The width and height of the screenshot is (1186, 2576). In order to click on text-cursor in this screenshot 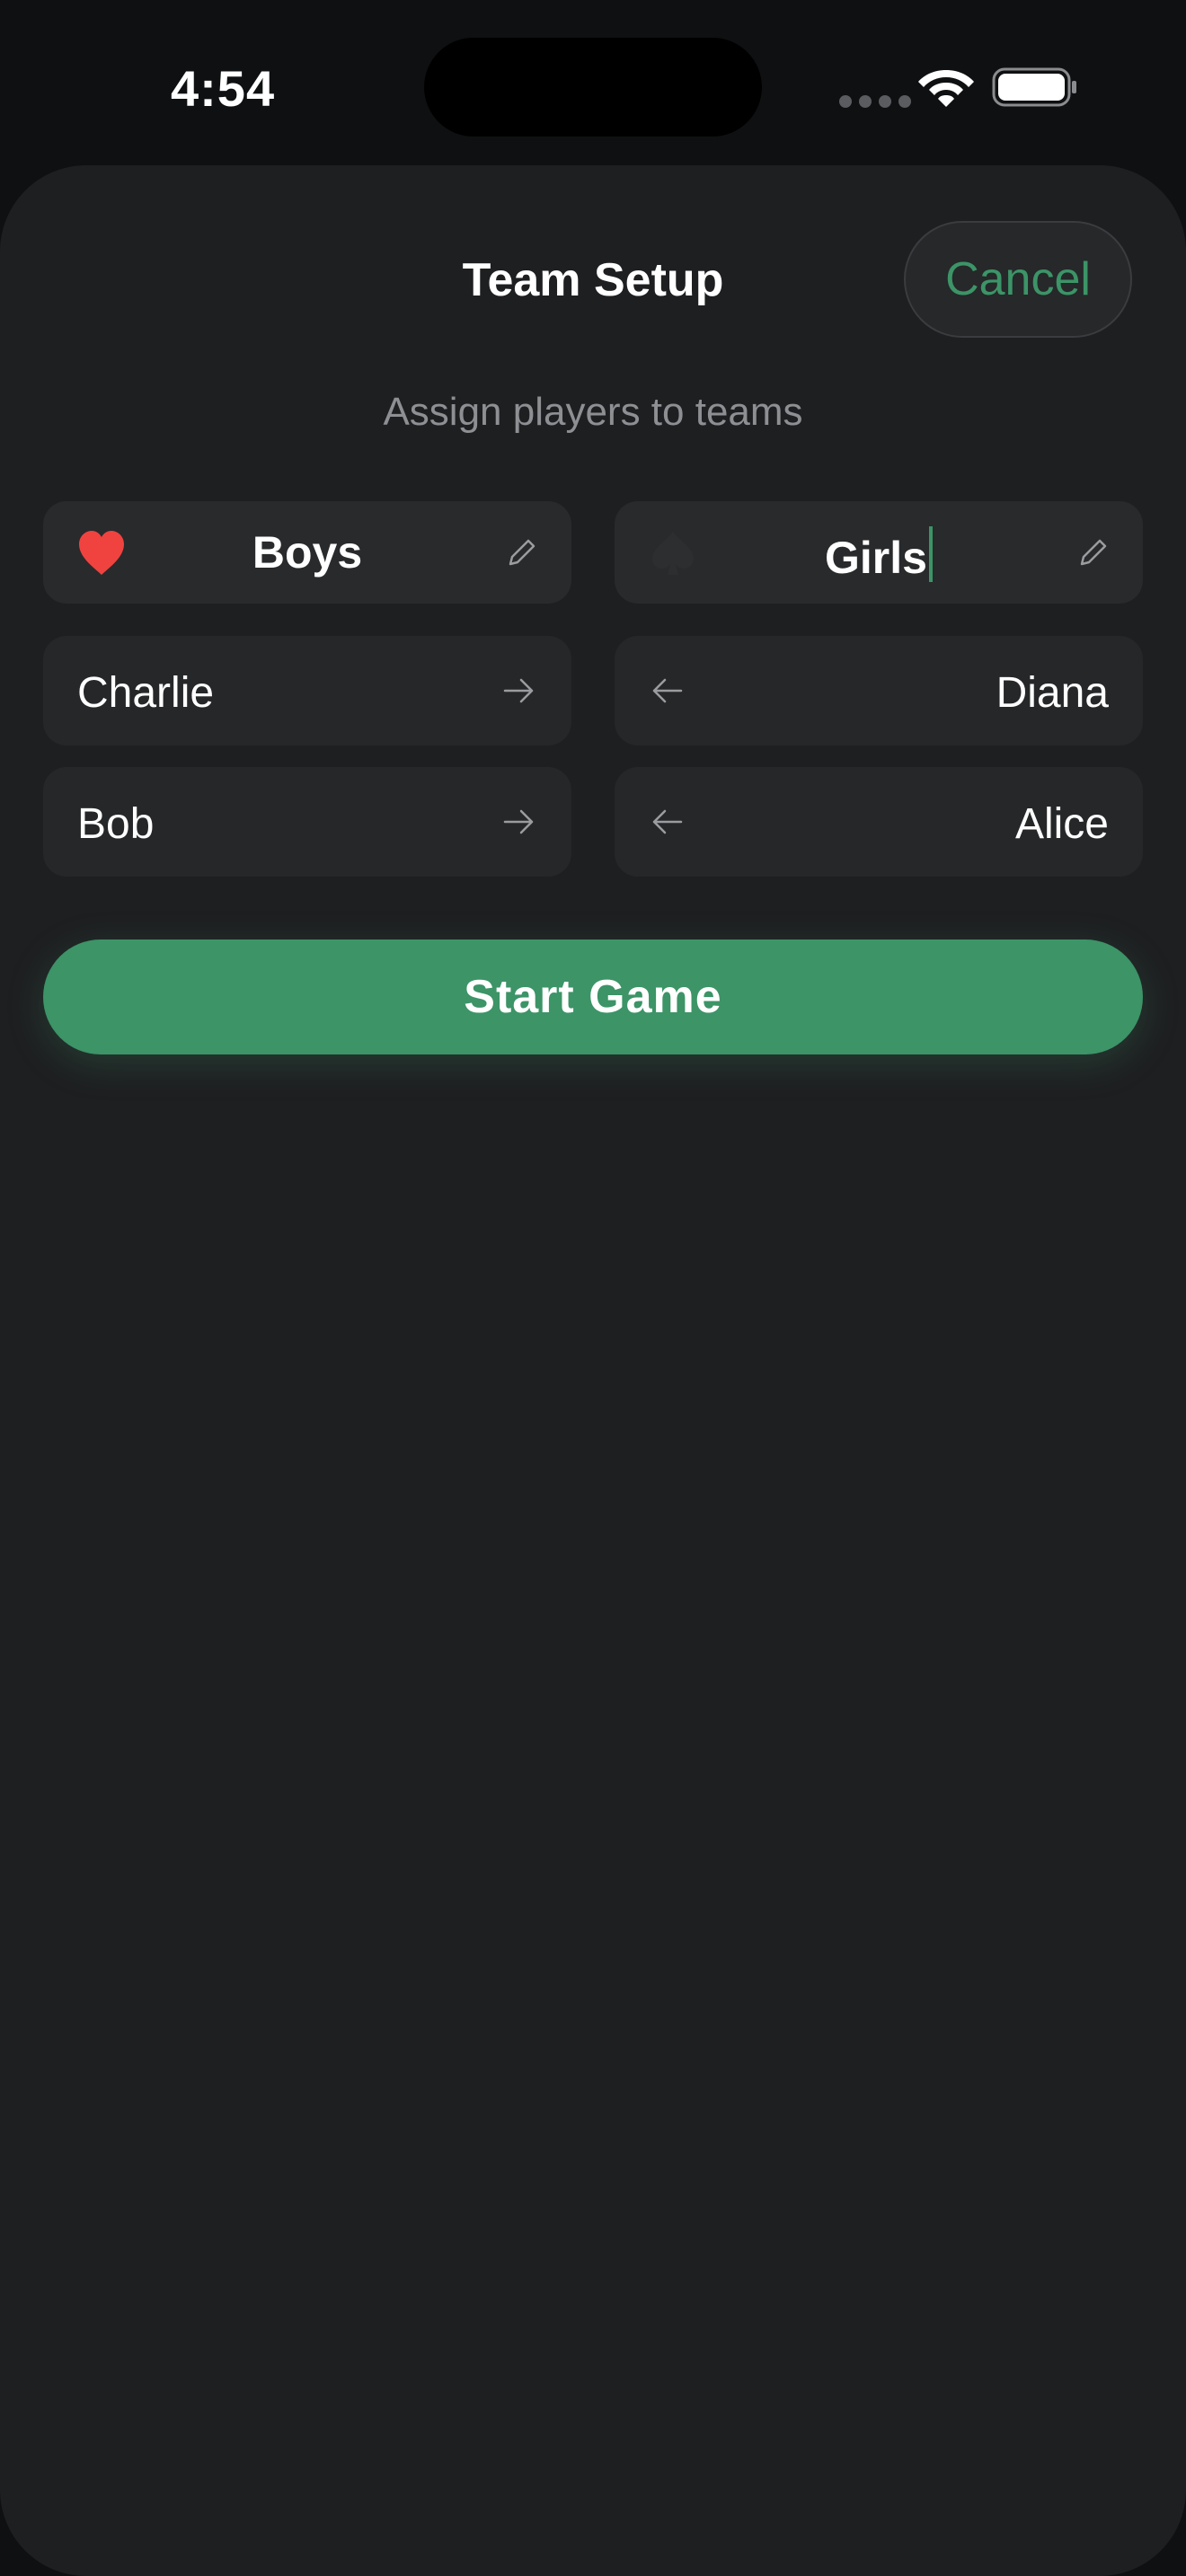, I will do `click(930, 554)`.